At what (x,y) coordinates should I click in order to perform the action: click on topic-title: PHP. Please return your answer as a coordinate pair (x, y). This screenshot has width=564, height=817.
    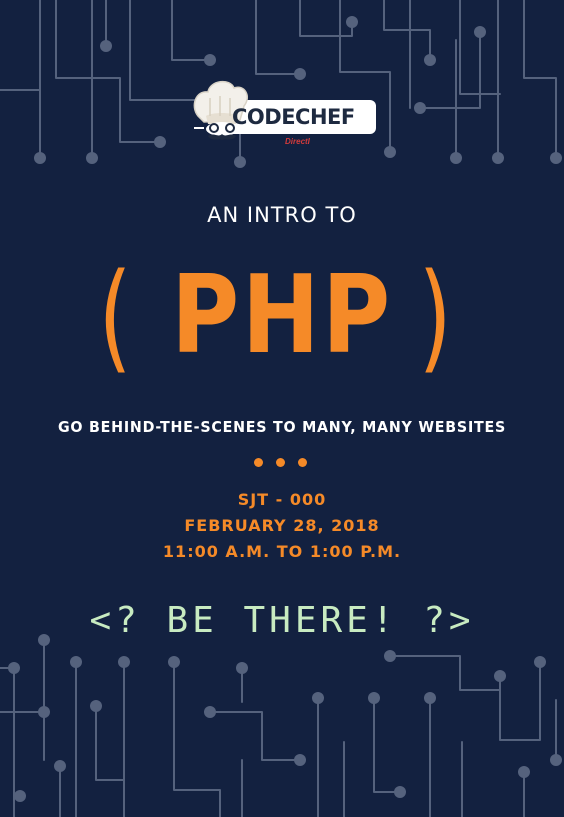
    Looking at the image, I should click on (282, 315).